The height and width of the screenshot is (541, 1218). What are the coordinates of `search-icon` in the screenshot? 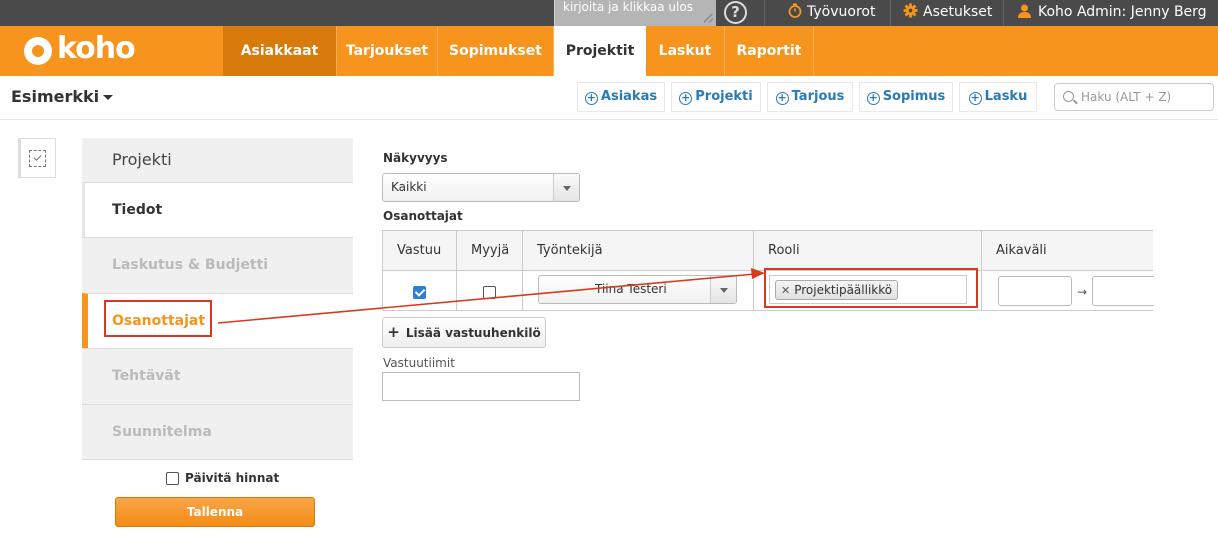 It's located at (1068, 96).